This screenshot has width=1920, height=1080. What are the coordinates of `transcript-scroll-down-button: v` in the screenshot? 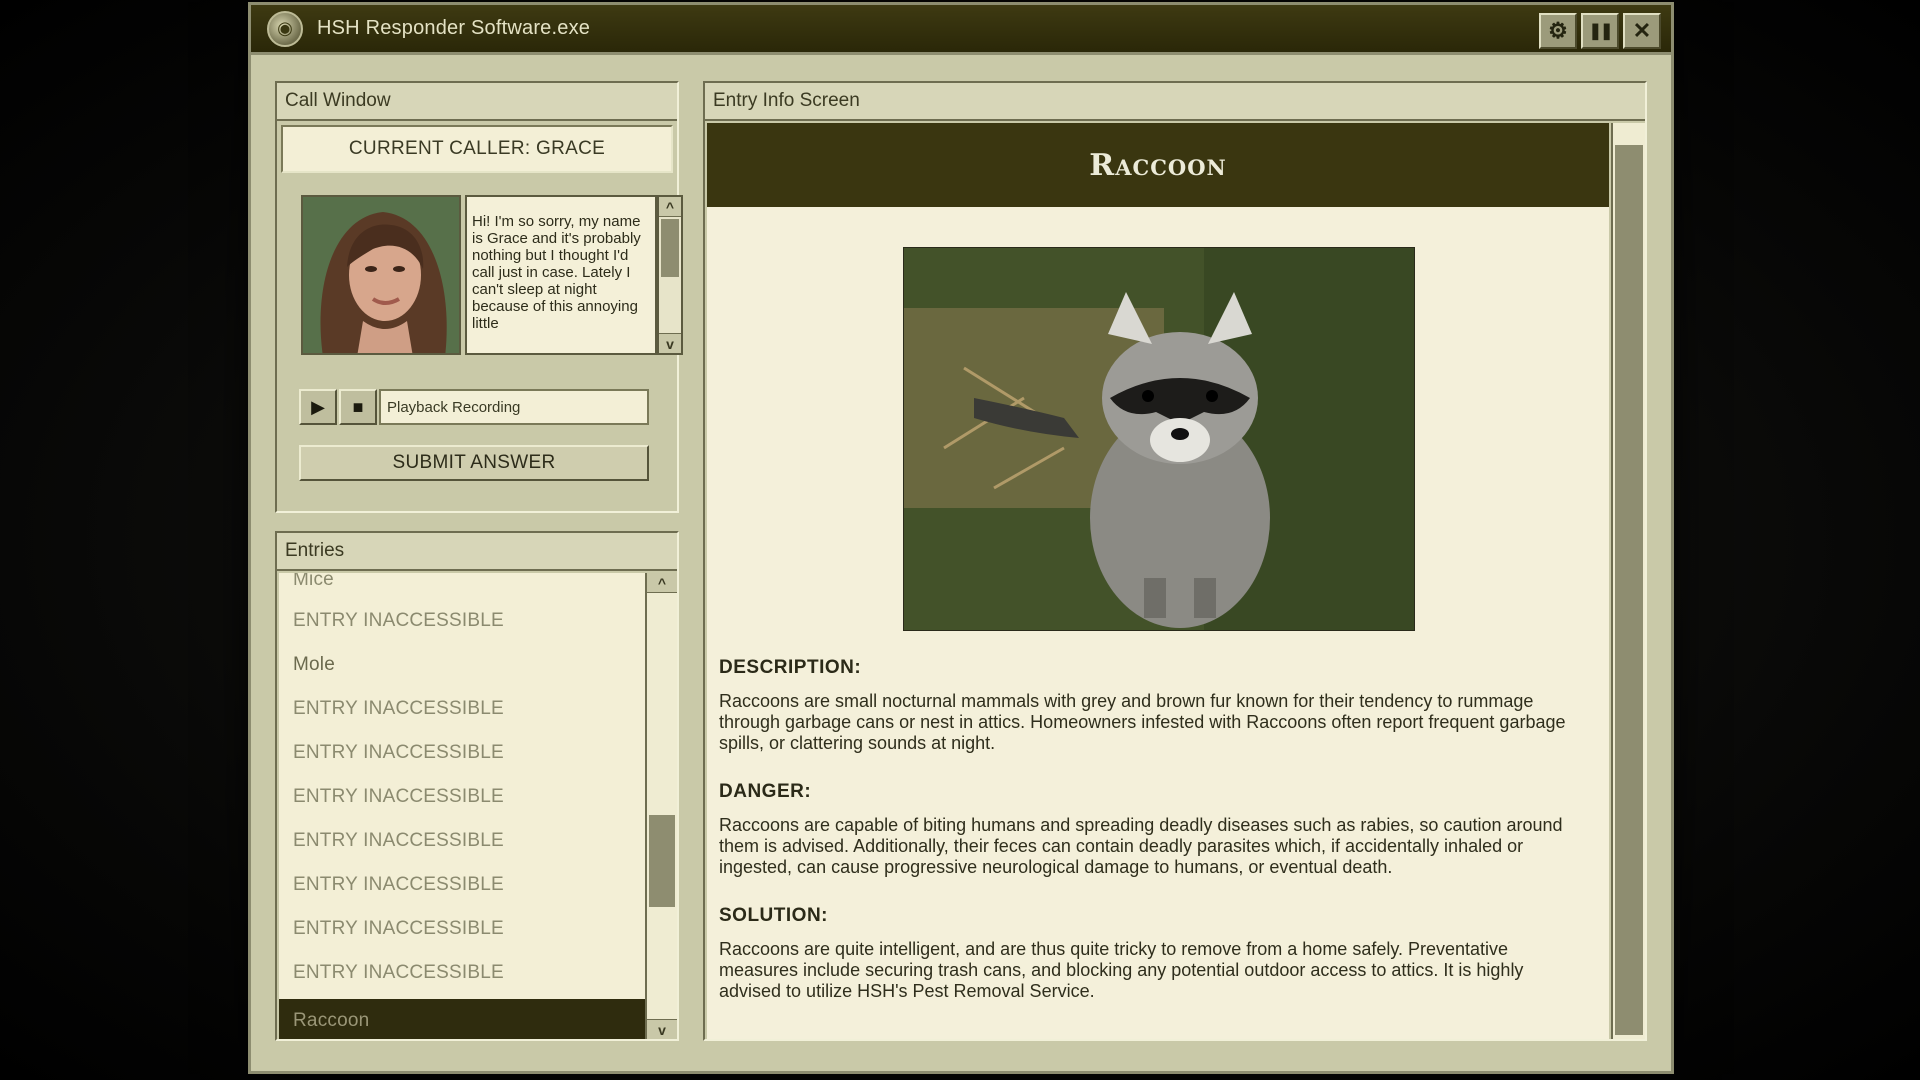 It's located at (670, 343).